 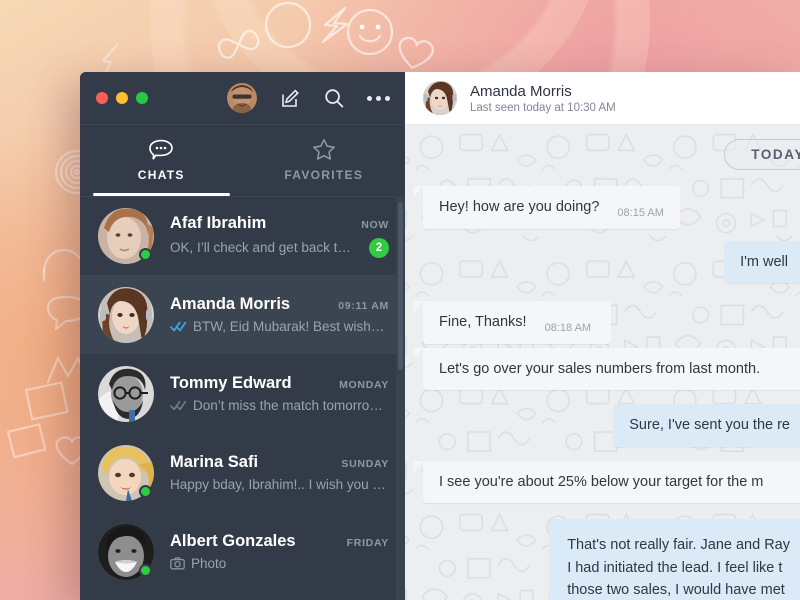 I want to click on window-titlebar, so click(x=242, y=98).